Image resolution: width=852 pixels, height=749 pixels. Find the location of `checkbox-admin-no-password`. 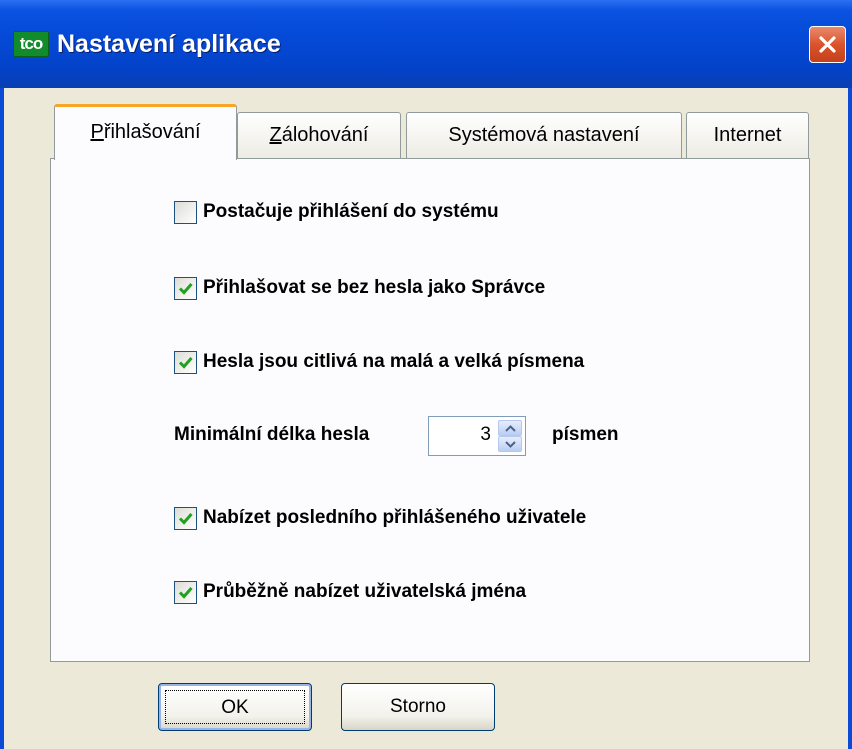

checkbox-admin-no-password is located at coordinates (185, 288).